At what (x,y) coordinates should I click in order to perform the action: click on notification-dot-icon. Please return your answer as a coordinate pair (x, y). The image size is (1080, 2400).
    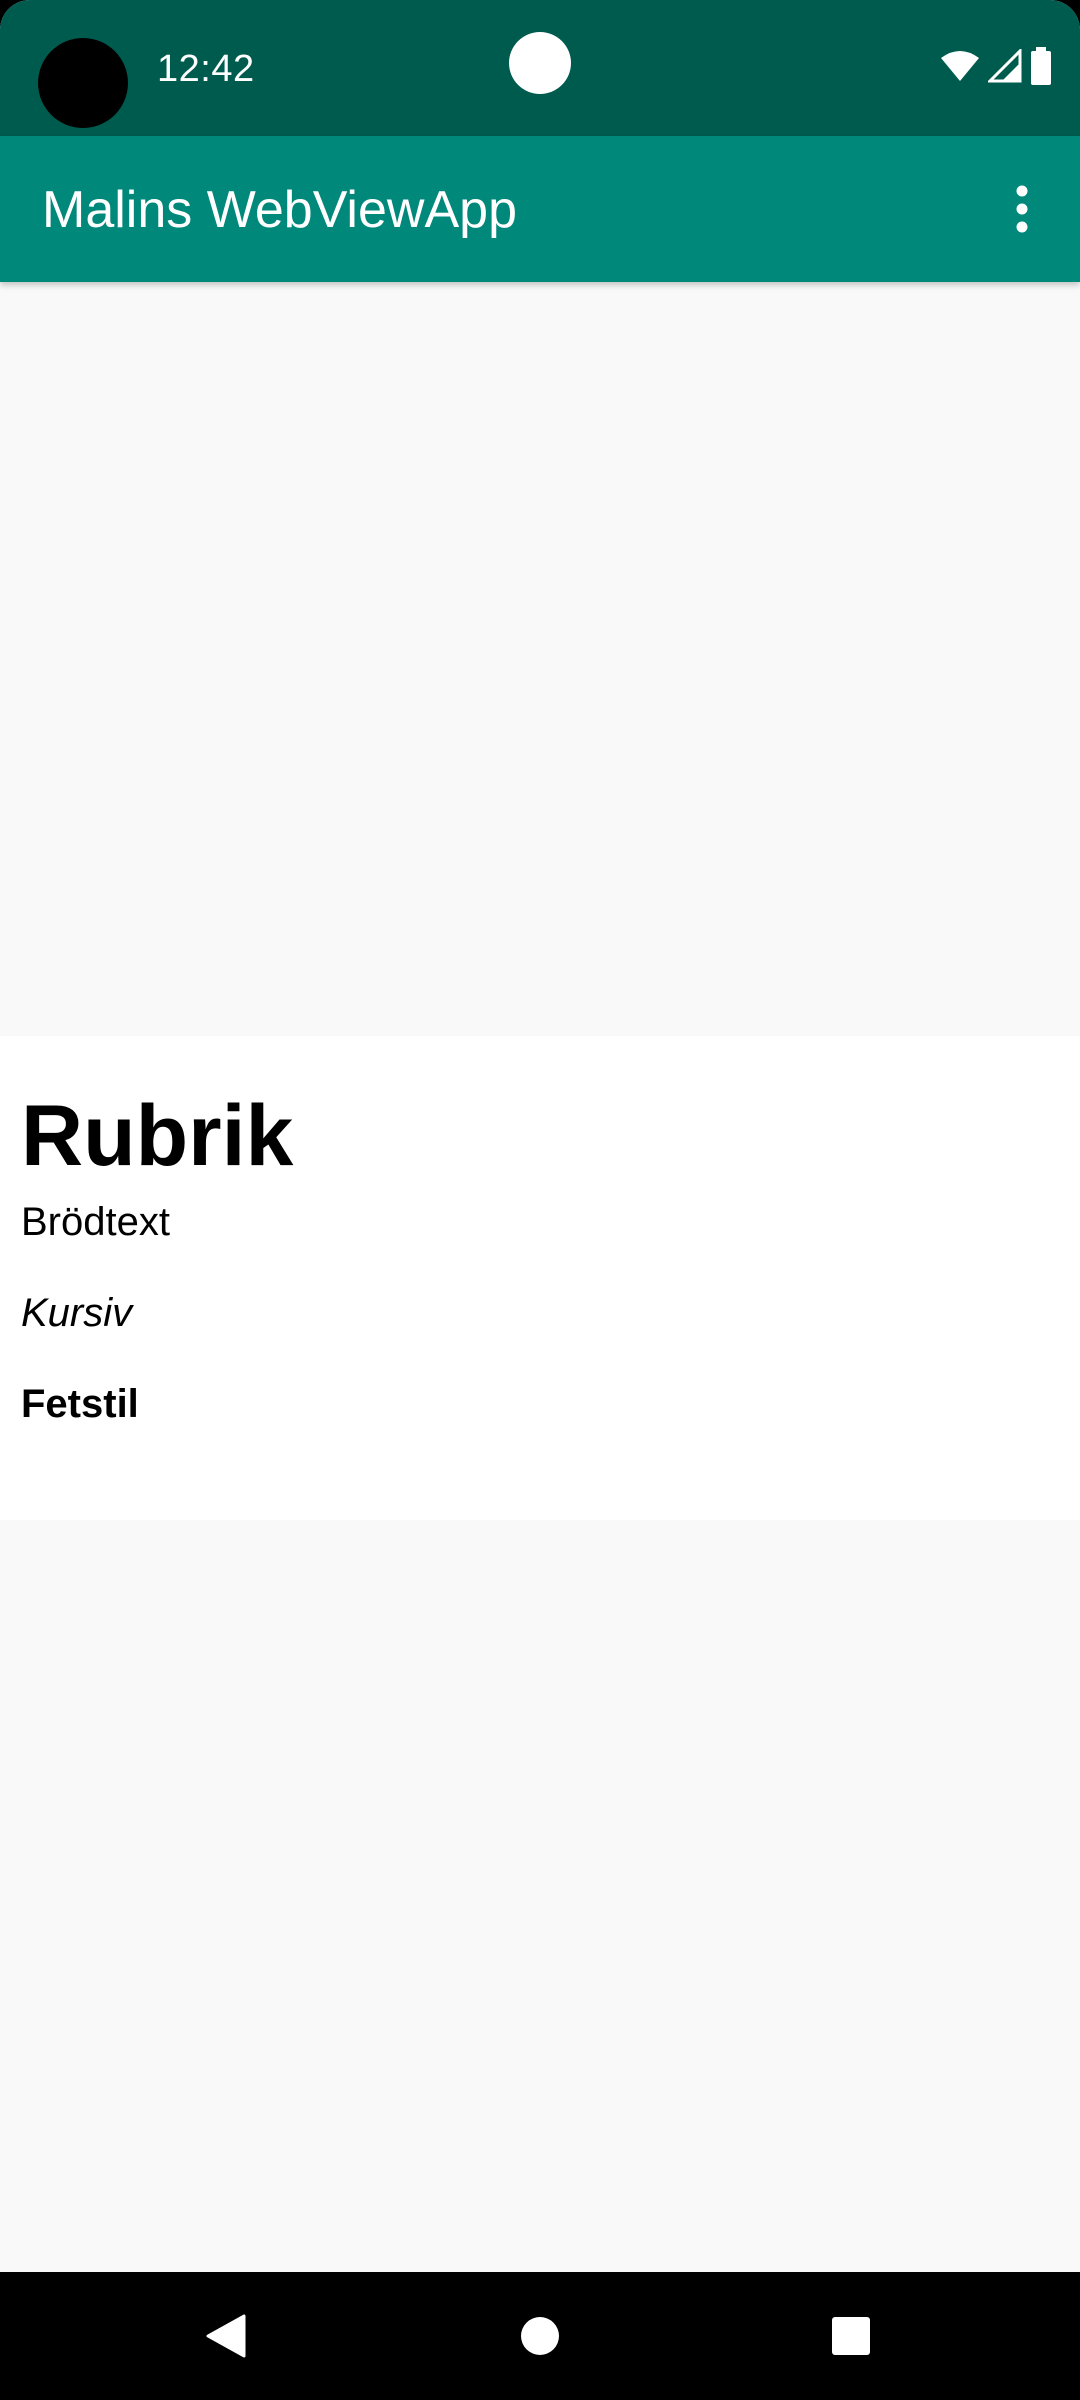
    Looking at the image, I should click on (540, 63).